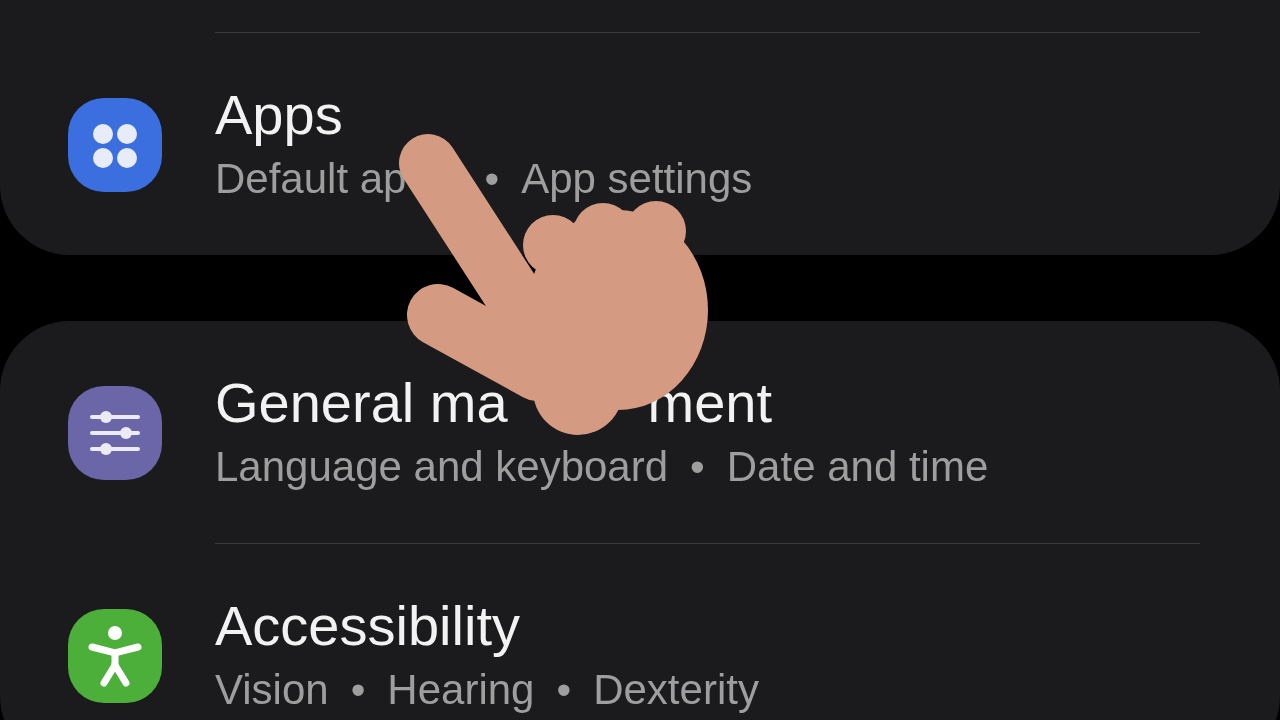  I want to click on item-title: General ma, so click(361, 403).